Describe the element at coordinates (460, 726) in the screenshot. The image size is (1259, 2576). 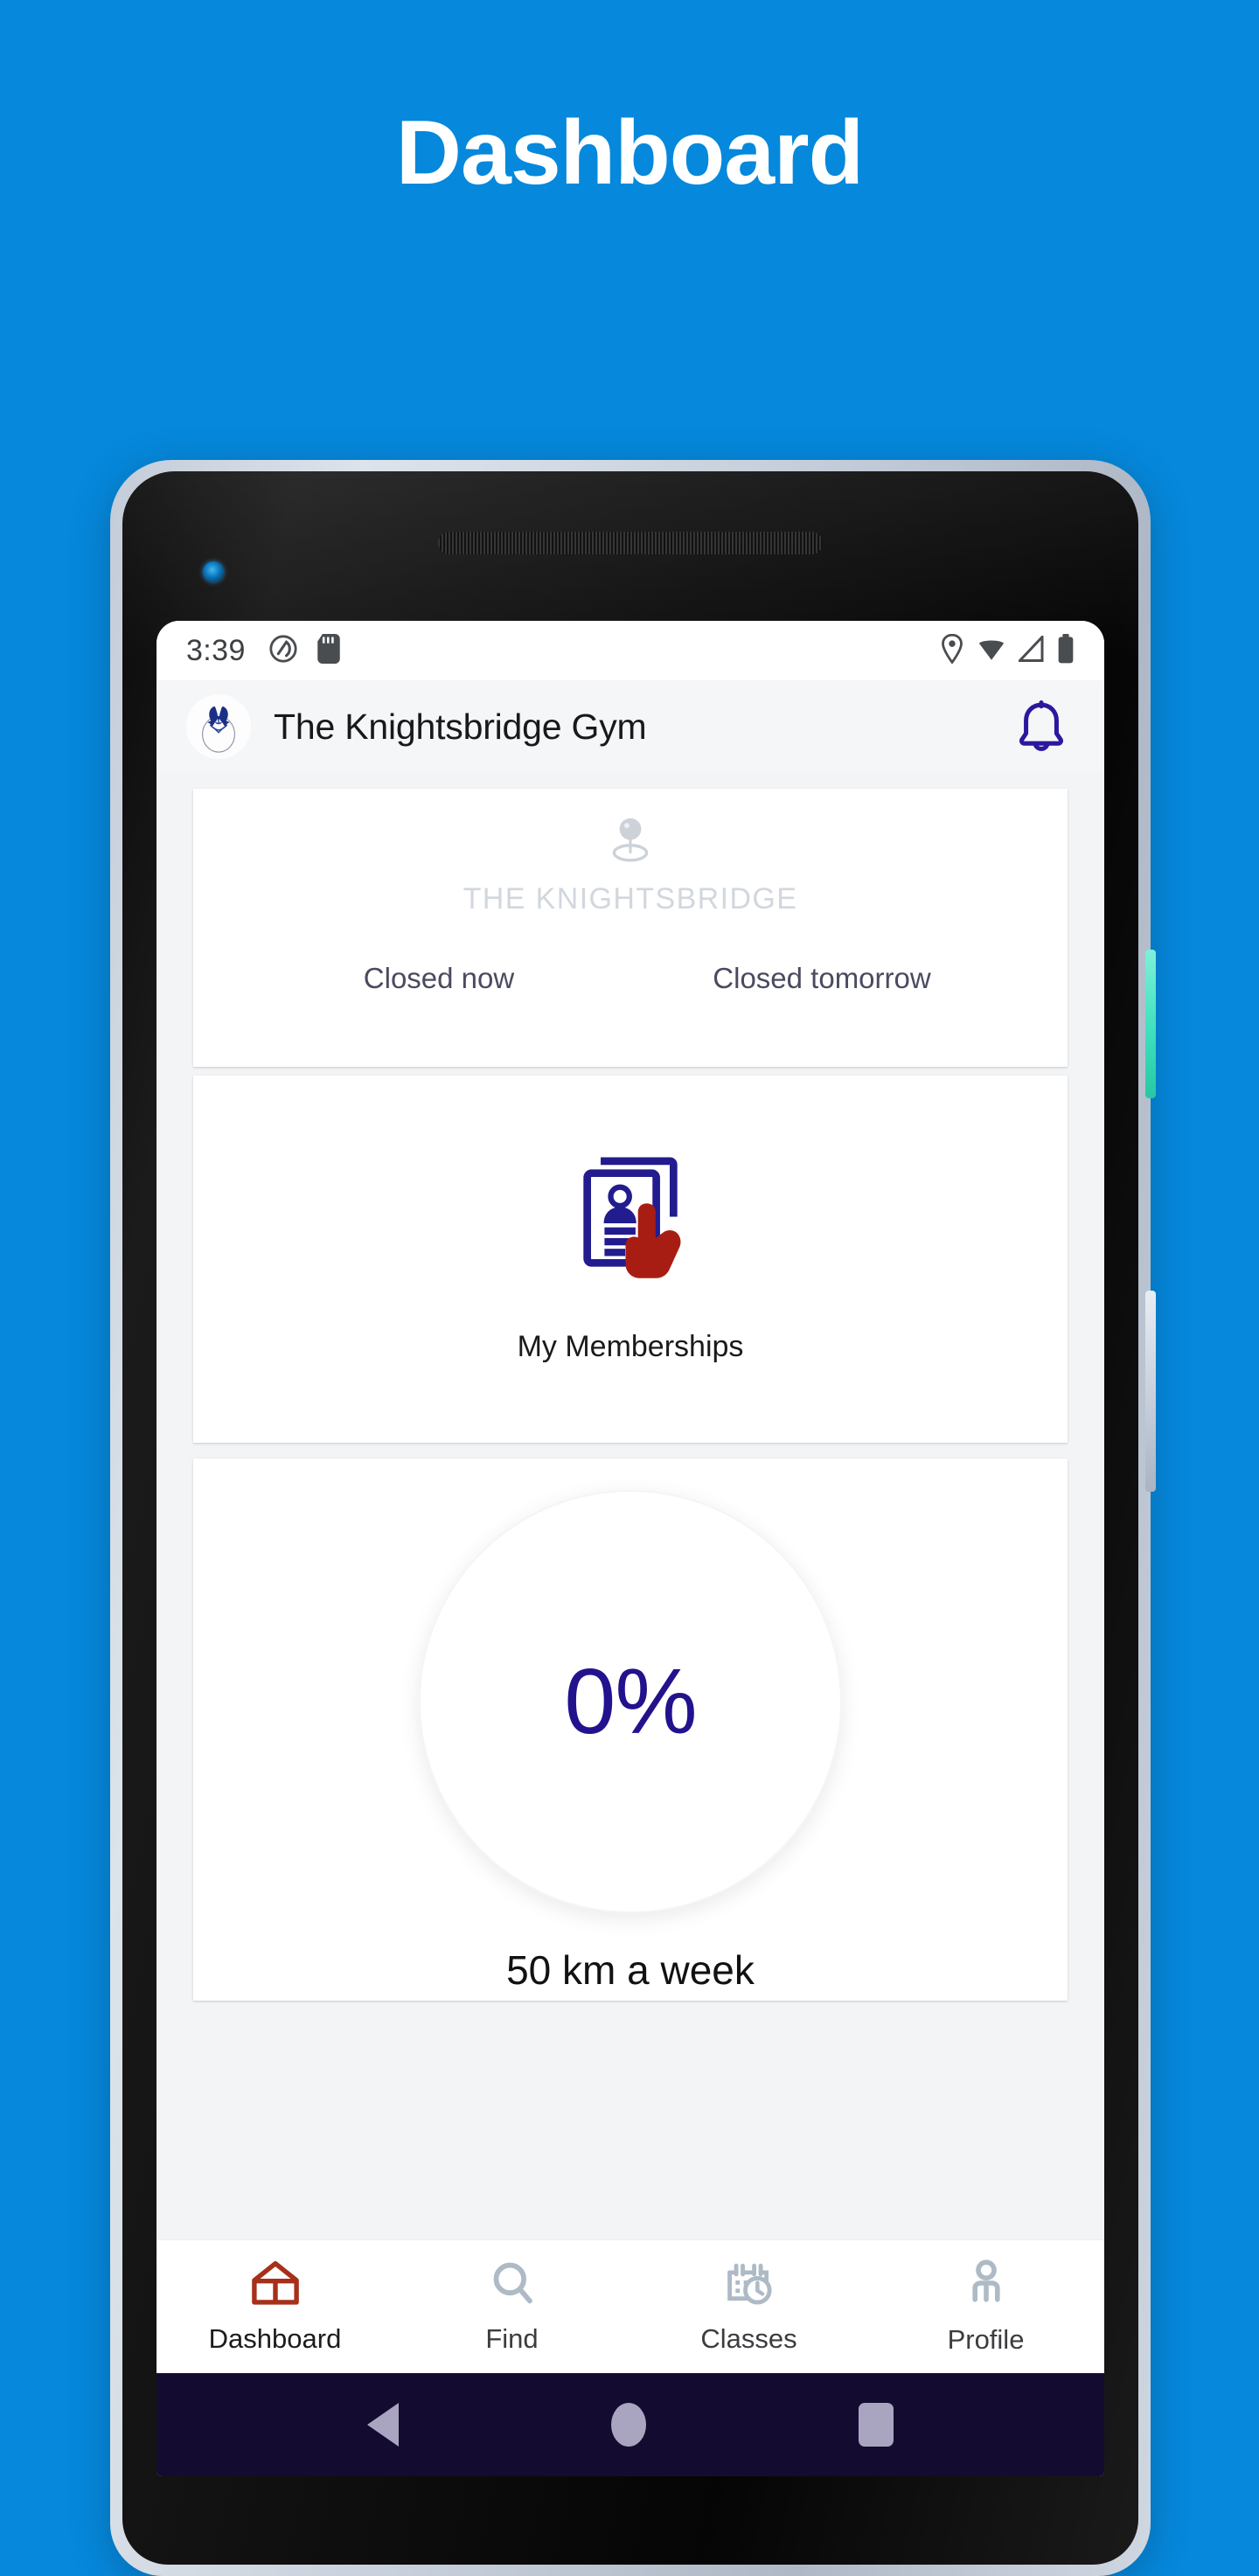
I see `app-bar-title: The Knightsbridge Gym` at that location.